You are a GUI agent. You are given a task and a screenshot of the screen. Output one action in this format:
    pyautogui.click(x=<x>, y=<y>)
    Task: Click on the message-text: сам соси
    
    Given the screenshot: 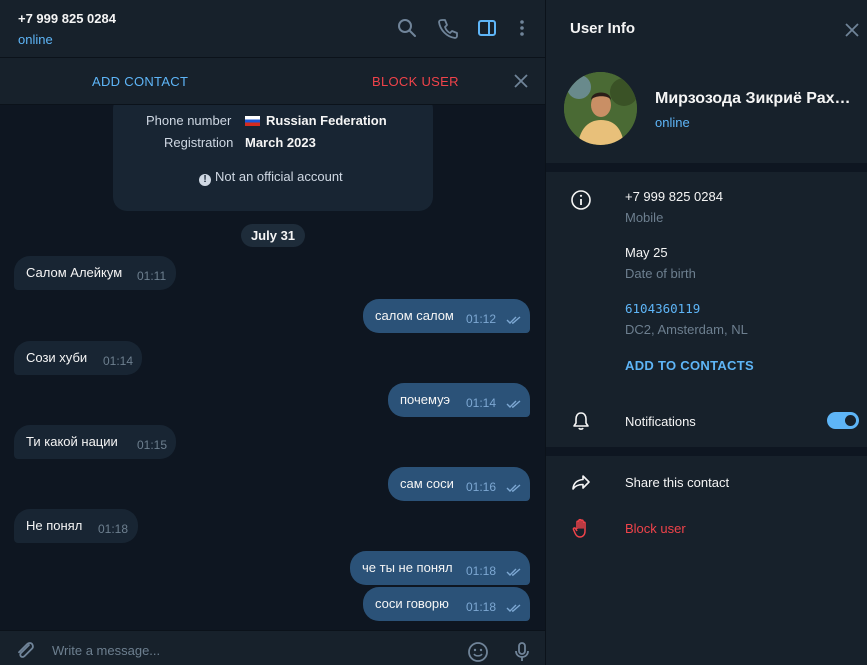 What is the action you would take?
    pyautogui.click(x=427, y=483)
    